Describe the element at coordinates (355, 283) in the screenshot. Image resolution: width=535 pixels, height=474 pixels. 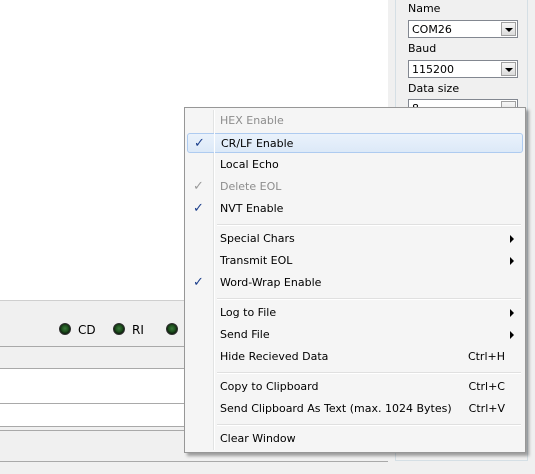
I see `menu-item-word-wrap: ✓ Word-Wrap Enable` at that location.